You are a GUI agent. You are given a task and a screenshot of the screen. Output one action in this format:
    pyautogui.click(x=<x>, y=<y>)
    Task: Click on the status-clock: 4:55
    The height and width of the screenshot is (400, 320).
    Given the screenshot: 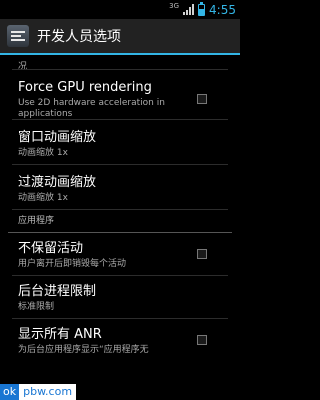 What is the action you would take?
    pyautogui.click(x=222, y=9)
    